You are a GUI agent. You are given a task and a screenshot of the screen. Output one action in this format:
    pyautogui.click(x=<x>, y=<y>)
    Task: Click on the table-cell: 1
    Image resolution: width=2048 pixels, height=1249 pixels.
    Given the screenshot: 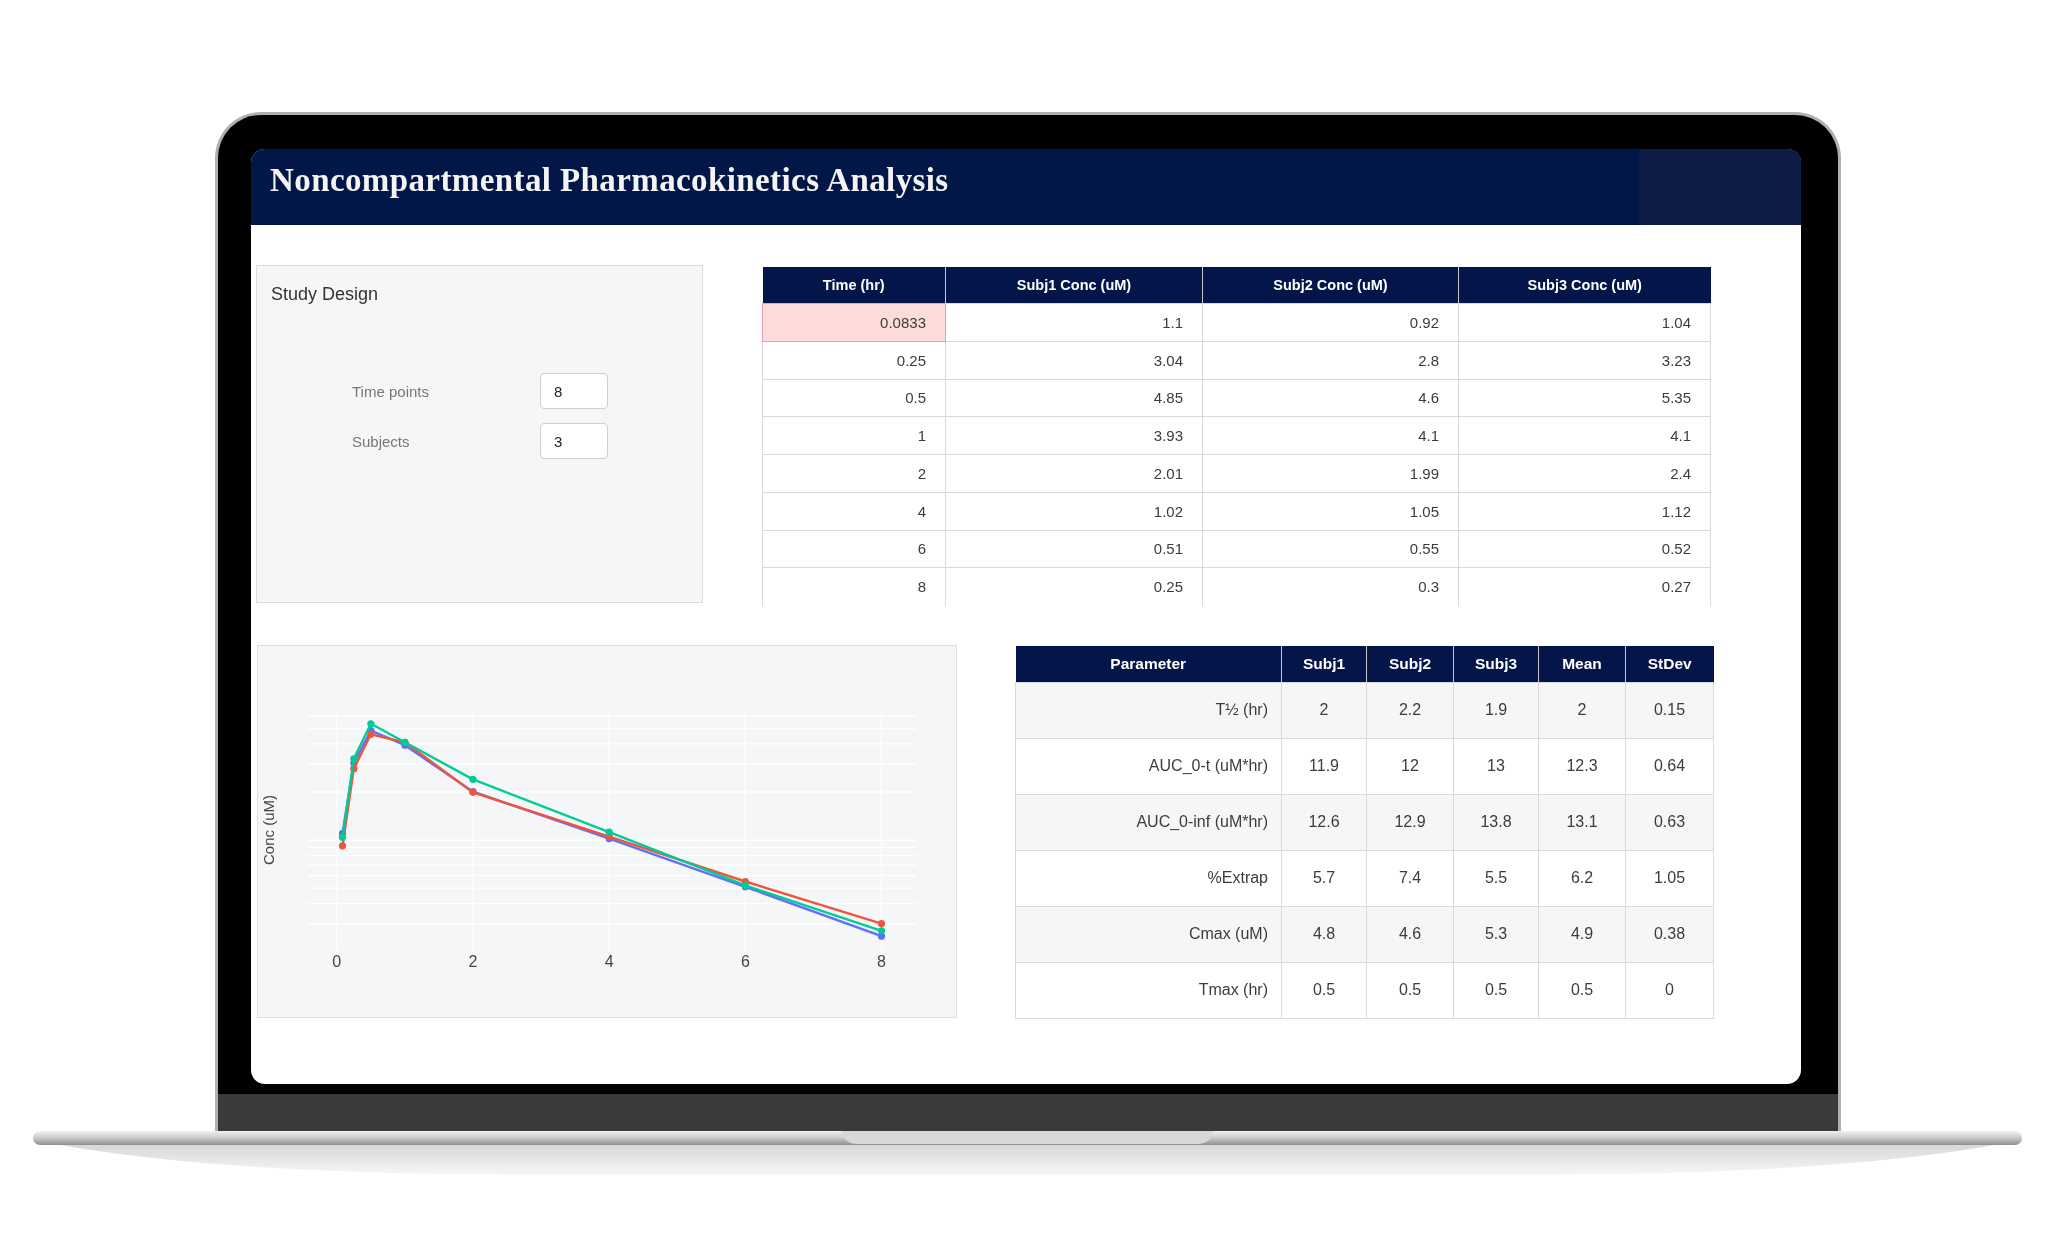 What is the action you would take?
    pyautogui.click(x=854, y=435)
    